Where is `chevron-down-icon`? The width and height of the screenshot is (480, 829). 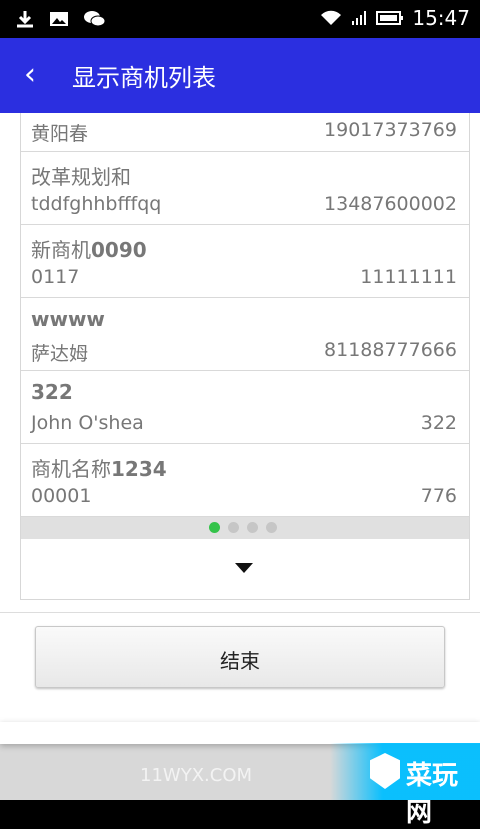
chevron-down-icon is located at coordinates (244, 568).